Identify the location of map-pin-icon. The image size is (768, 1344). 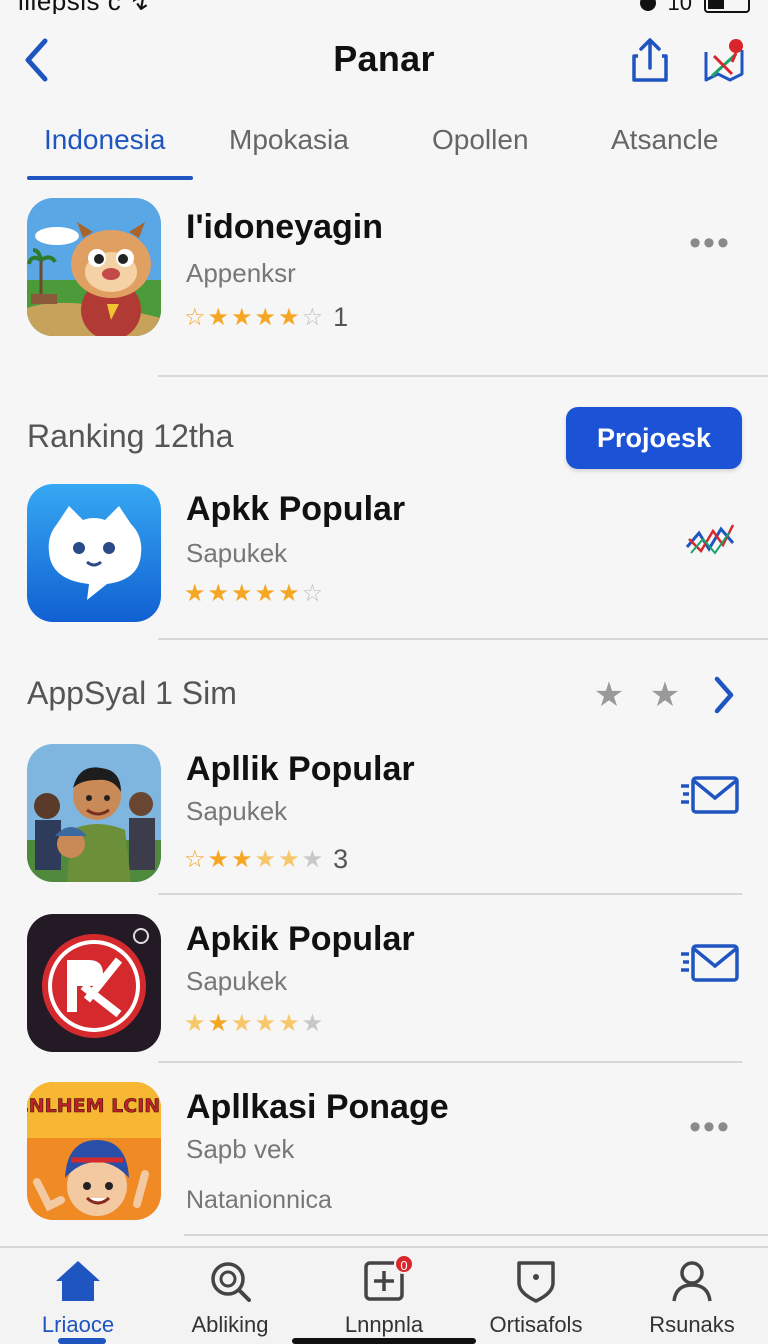
(724, 60).